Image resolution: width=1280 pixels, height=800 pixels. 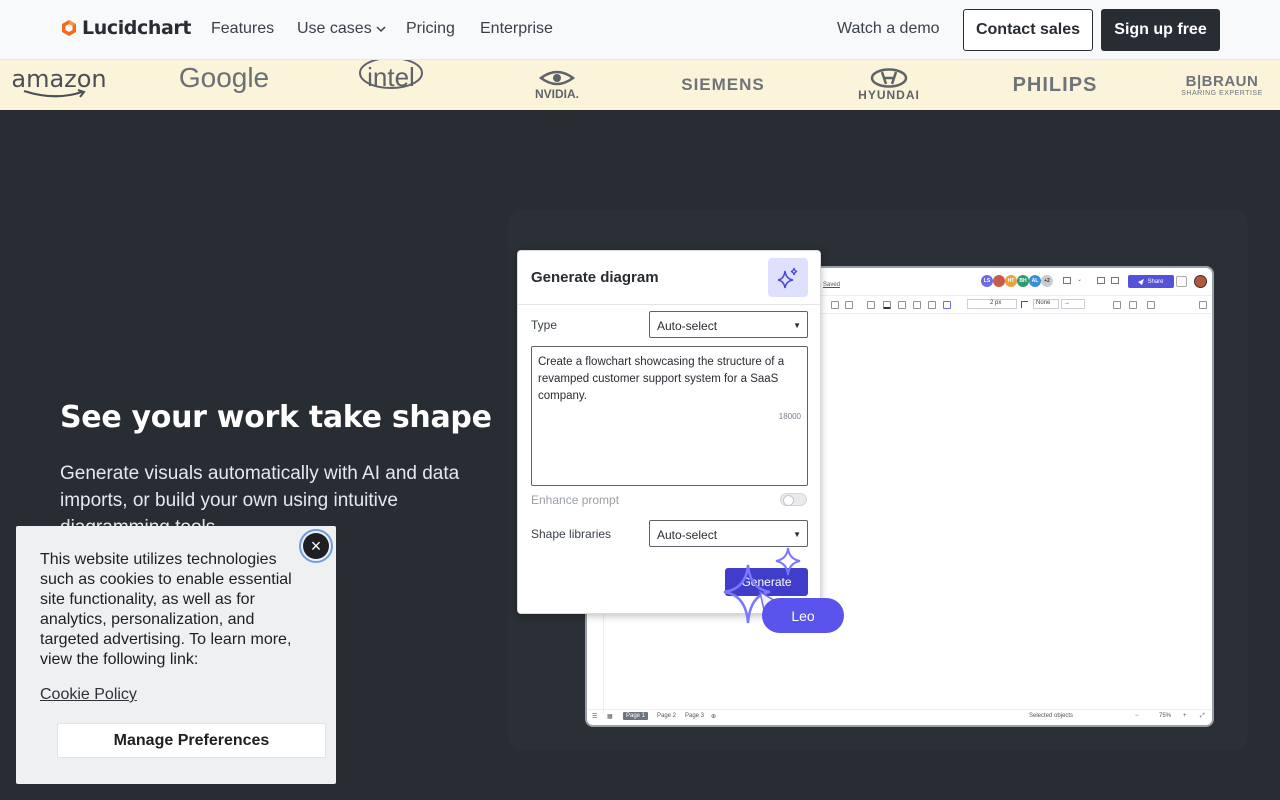 What do you see at coordinates (849, 305) in the screenshot?
I see `text-format-icon` at bounding box center [849, 305].